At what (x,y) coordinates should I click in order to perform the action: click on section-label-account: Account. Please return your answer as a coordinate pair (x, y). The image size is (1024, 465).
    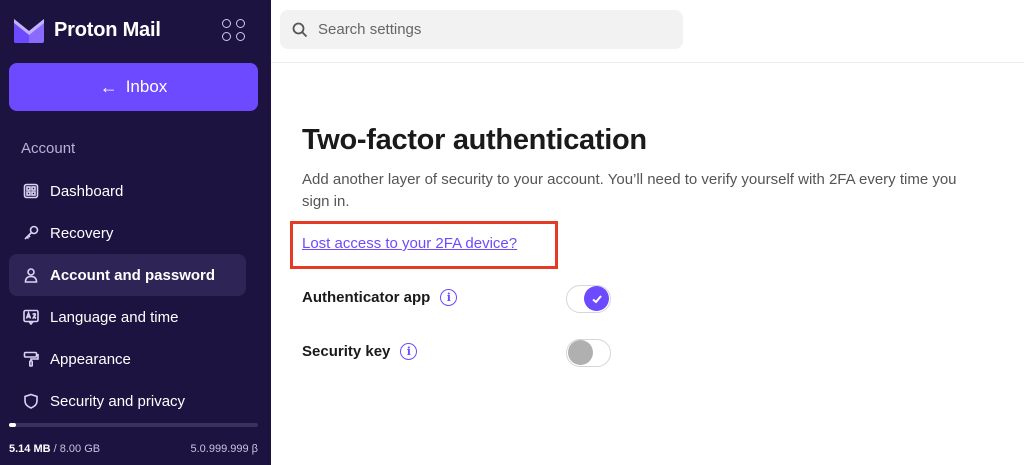
    Looking at the image, I should click on (48, 148).